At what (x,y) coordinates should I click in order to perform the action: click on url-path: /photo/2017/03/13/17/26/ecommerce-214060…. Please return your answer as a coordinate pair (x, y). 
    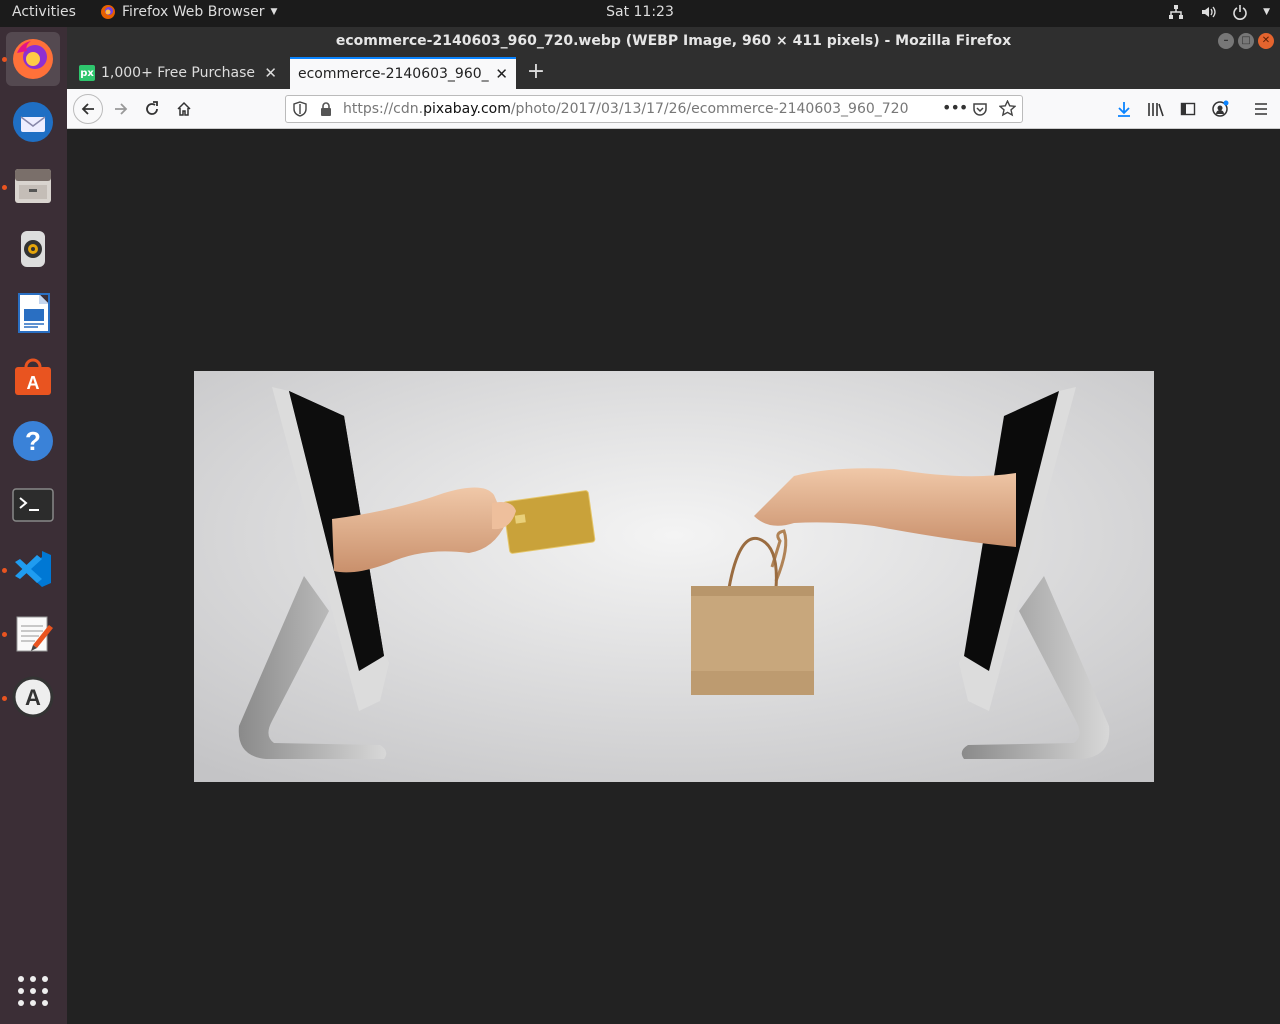
    Looking at the image, I should click on (709, 109).